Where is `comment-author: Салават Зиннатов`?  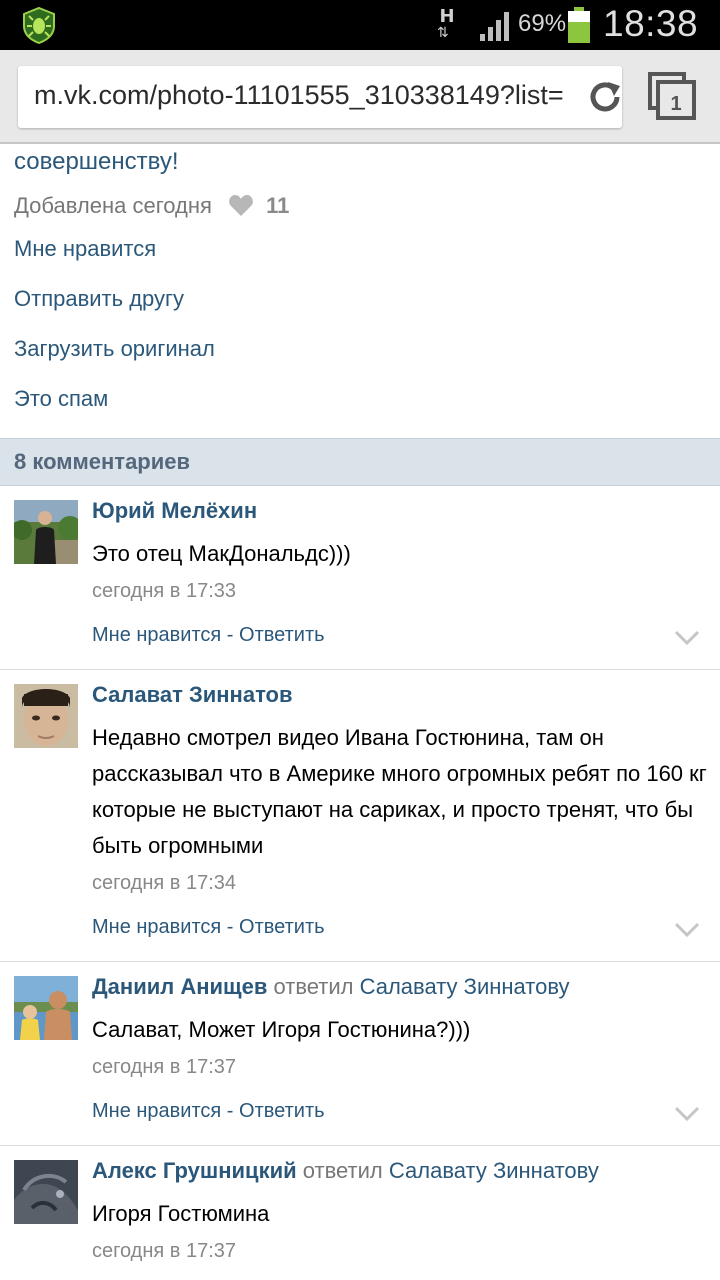
comment-author: Салават Зиннатов is located at coordinates (192, 694).